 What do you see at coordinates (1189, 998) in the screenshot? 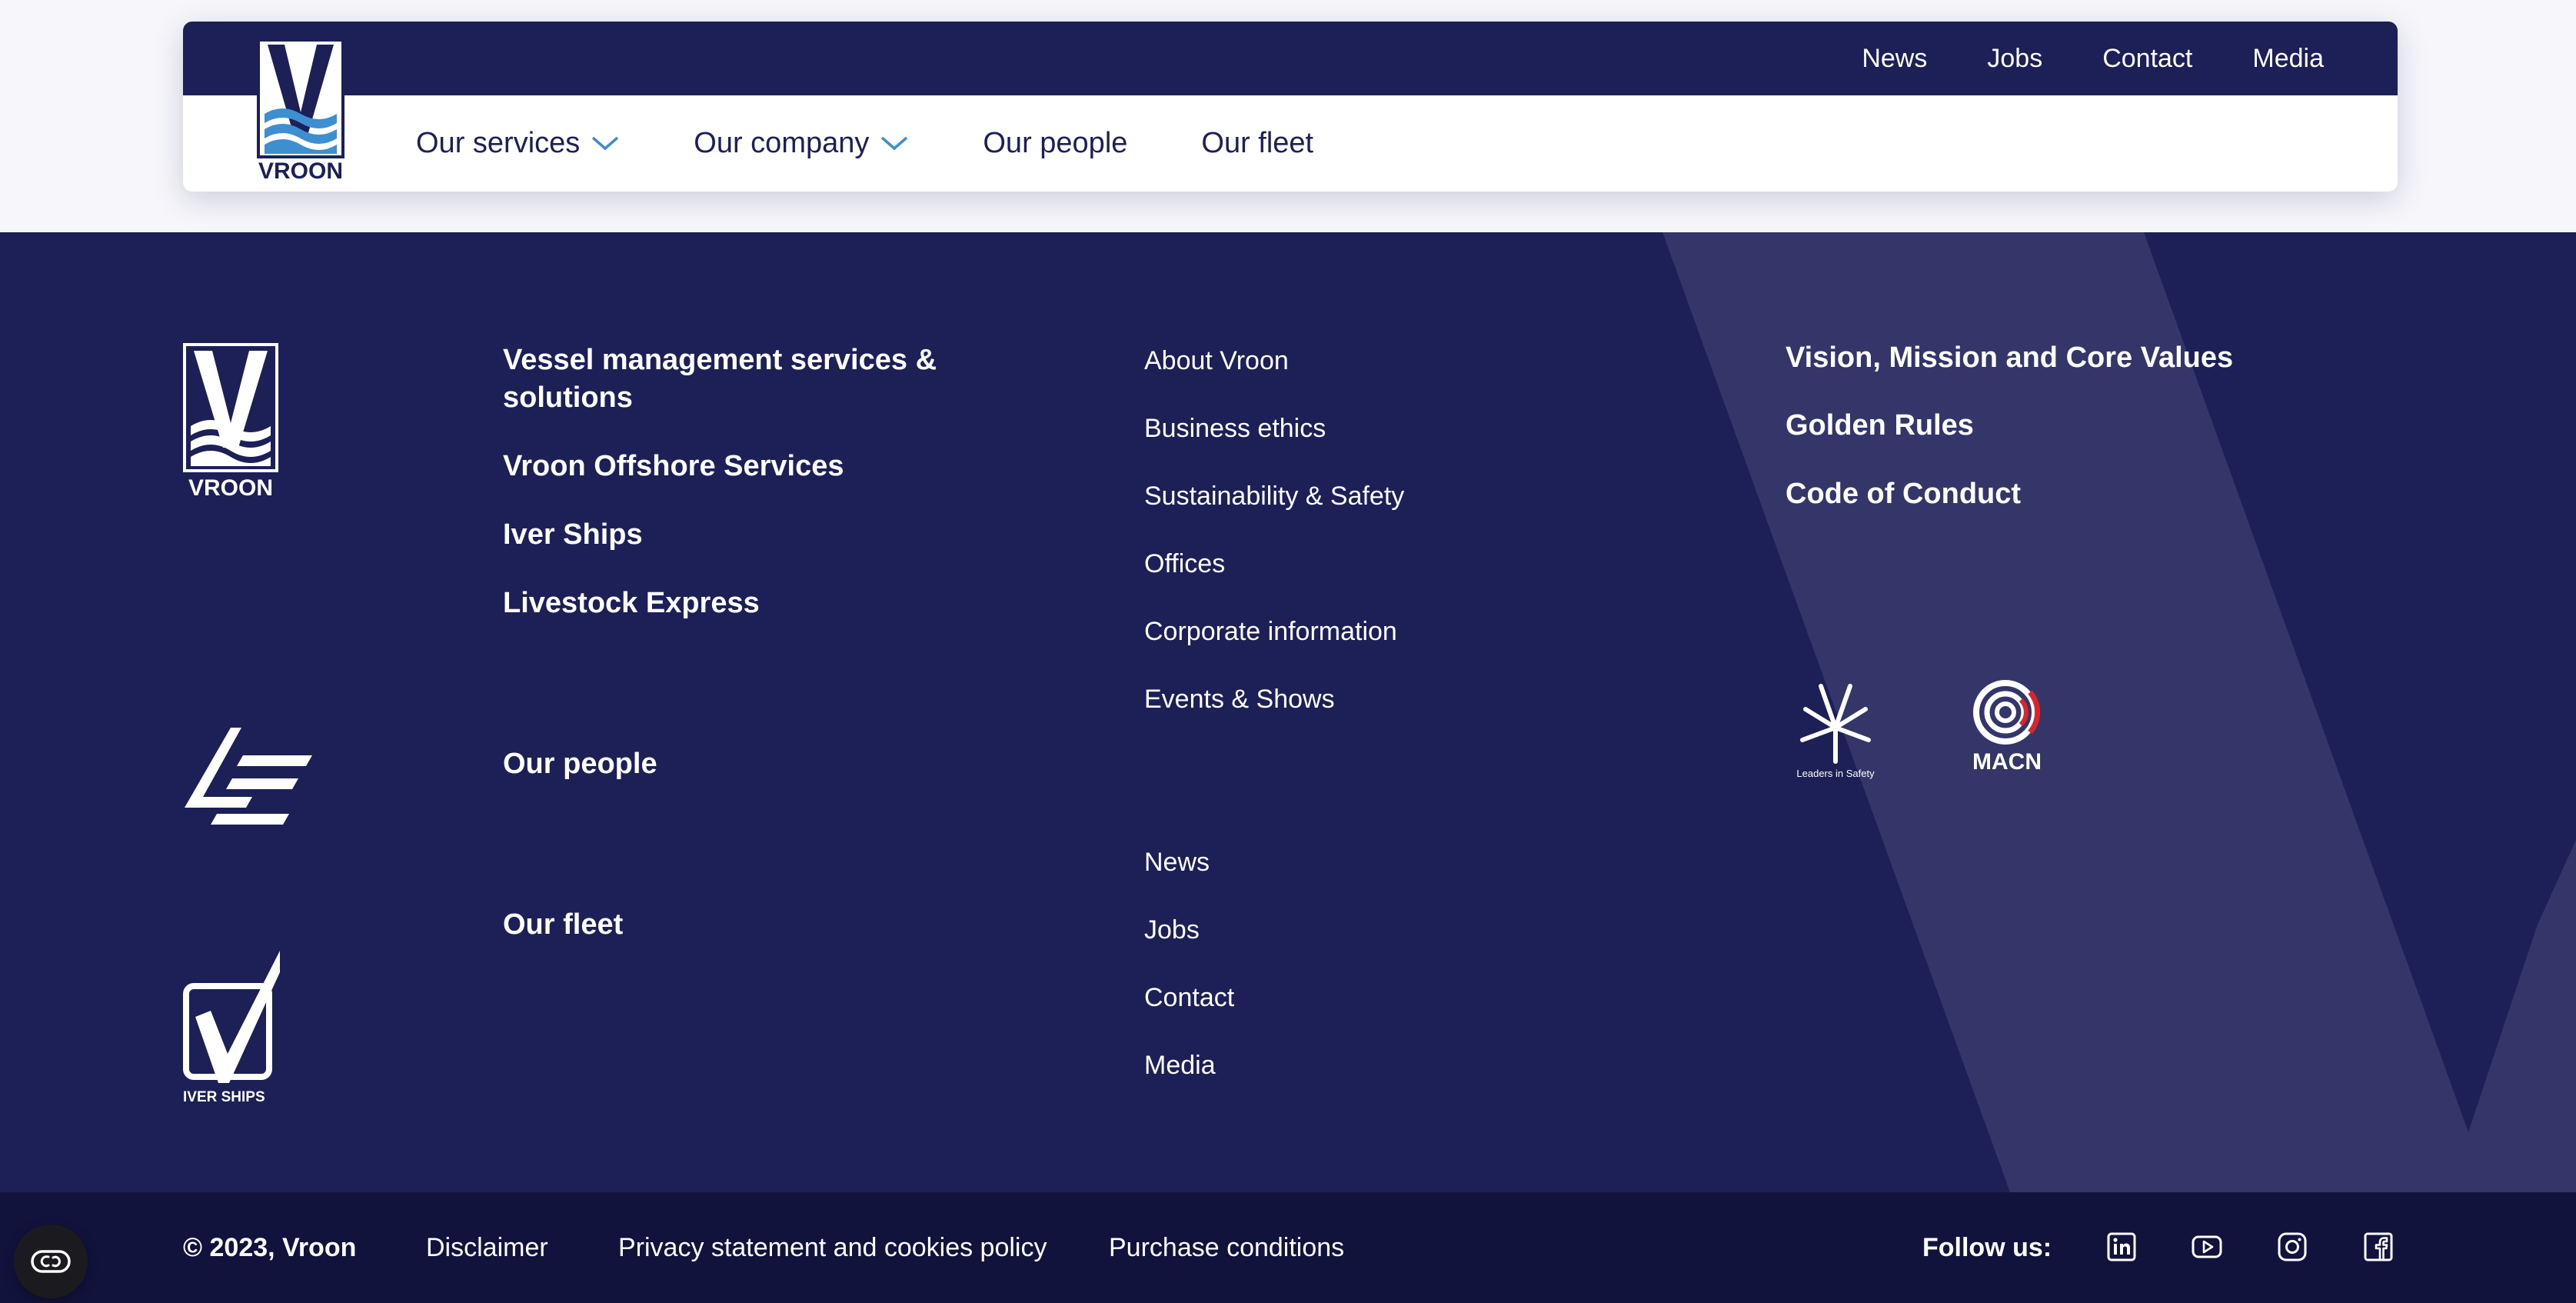
I see `footer-link-contact: Contact` at bounding box center [1189, 998].